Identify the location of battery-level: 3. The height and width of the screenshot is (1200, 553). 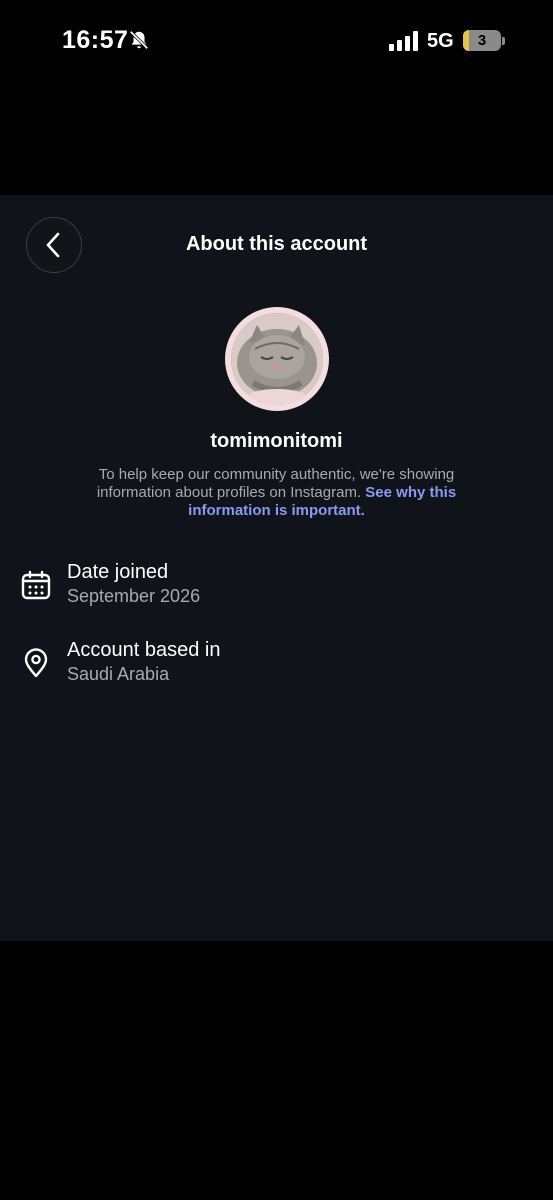
(482, 40).